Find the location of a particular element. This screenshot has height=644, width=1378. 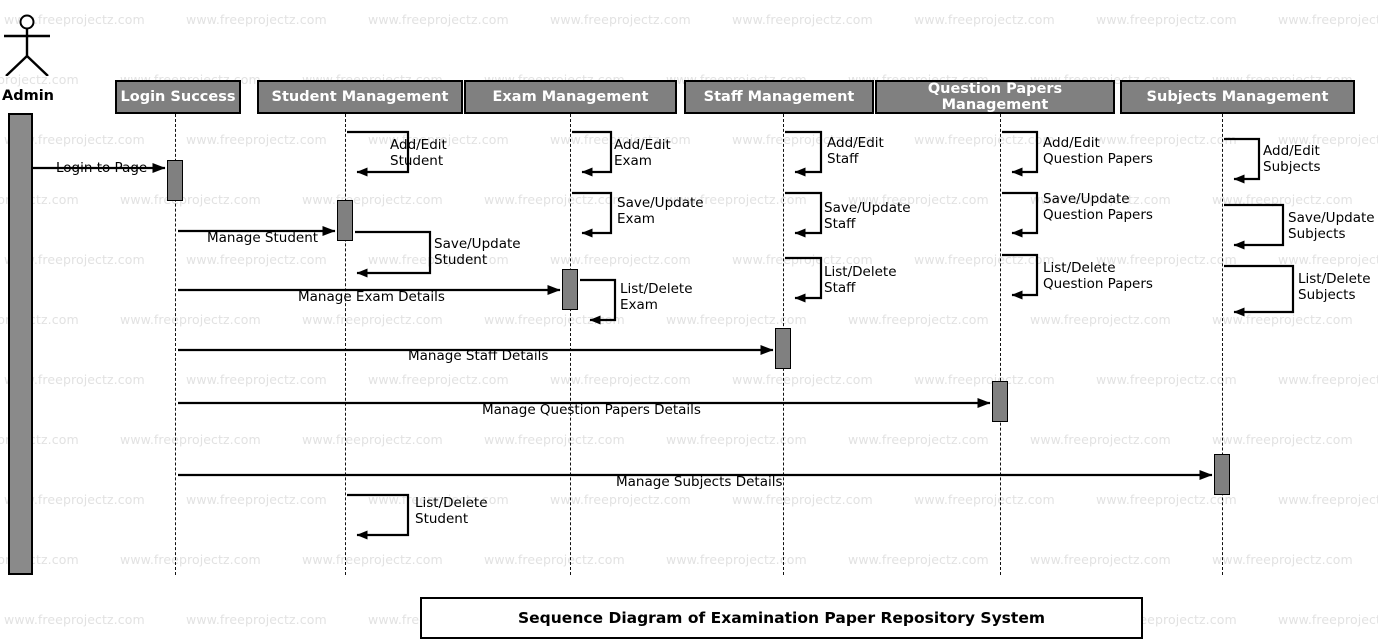

self-message-list-delete-question is located at coordinates (1020, 276).